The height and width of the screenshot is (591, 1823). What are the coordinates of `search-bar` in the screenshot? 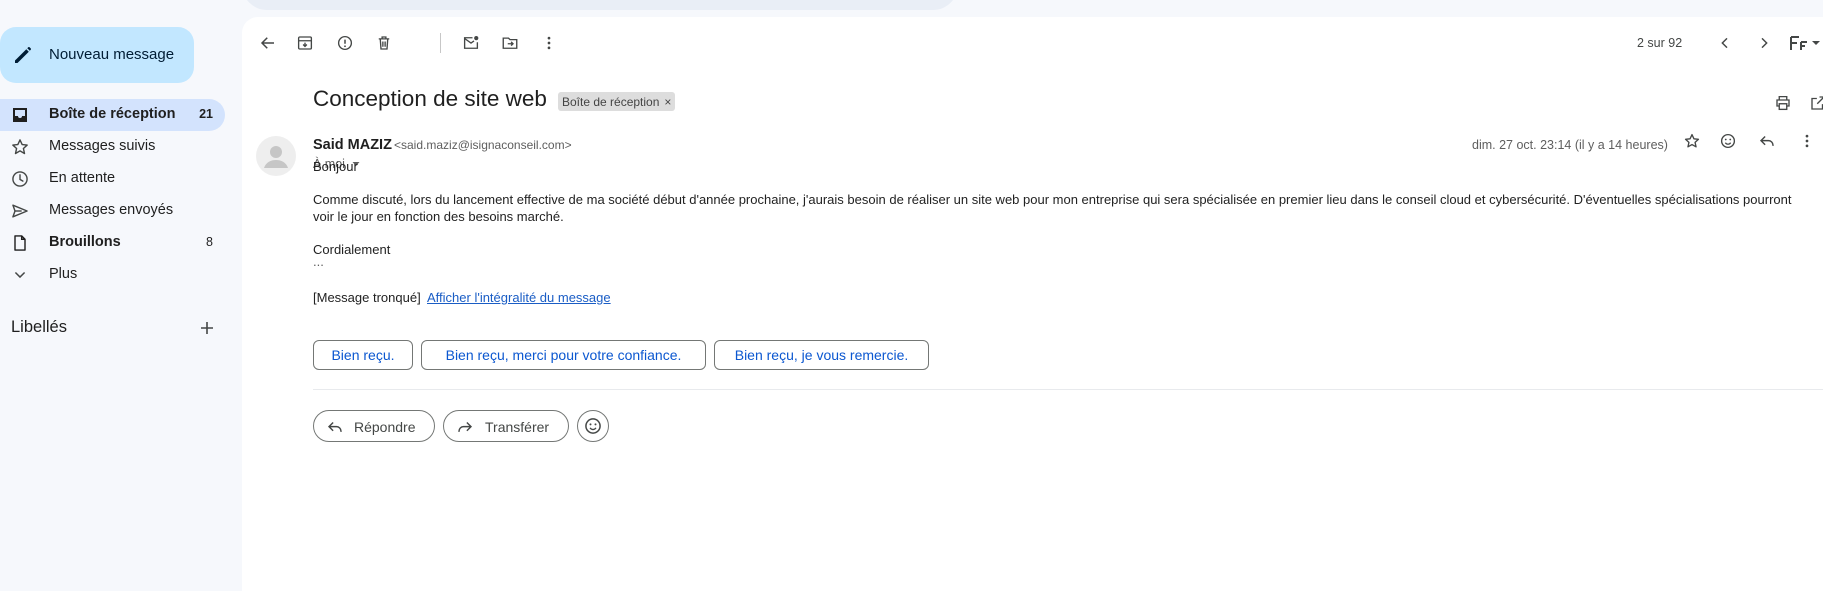 It's located at (600, 5).